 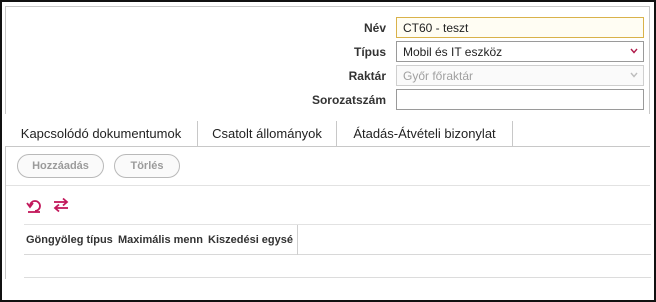 What do you see at coordinates (101, 134) in the screenshot?
I see `tab-related-documents: Kapcsolódó dokumentumok` at bounding box center [101, 134].